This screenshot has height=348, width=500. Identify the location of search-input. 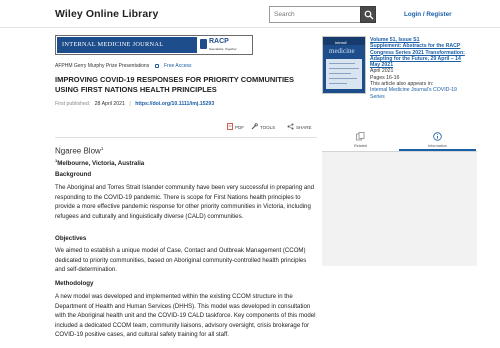
(314, 14).